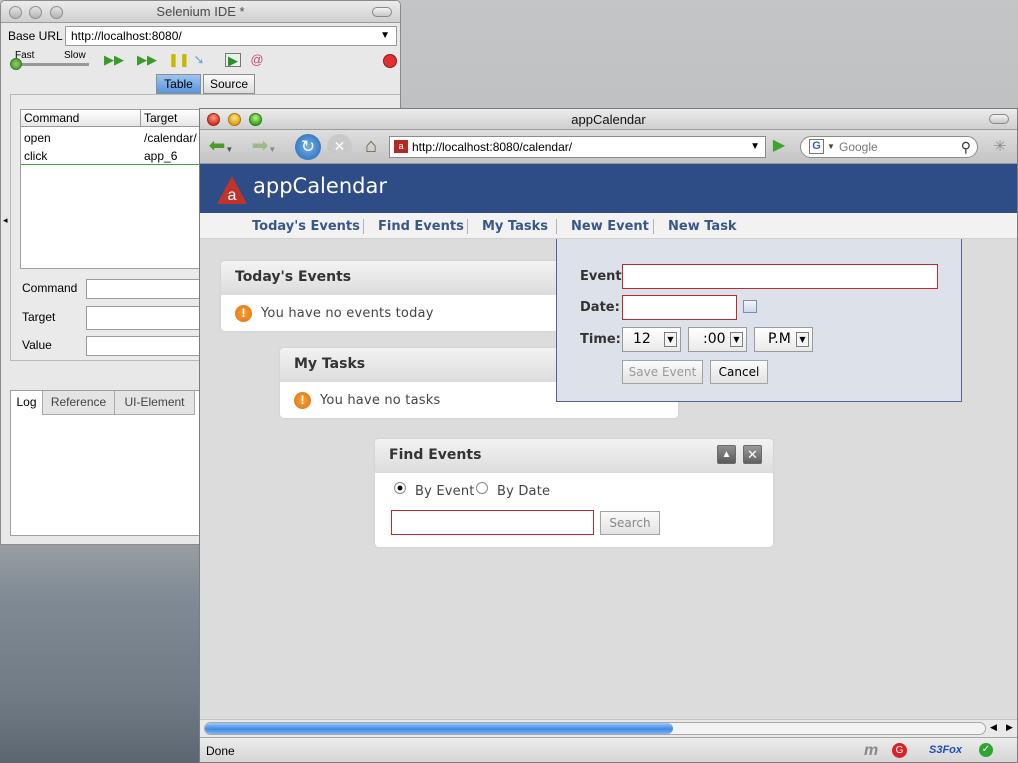 This screenshot has height=763, width=1018. What do you see at coordinates (79, 403) in the screenshot?
I see `tab-reference: Reference` at bounding box center [79, 403].